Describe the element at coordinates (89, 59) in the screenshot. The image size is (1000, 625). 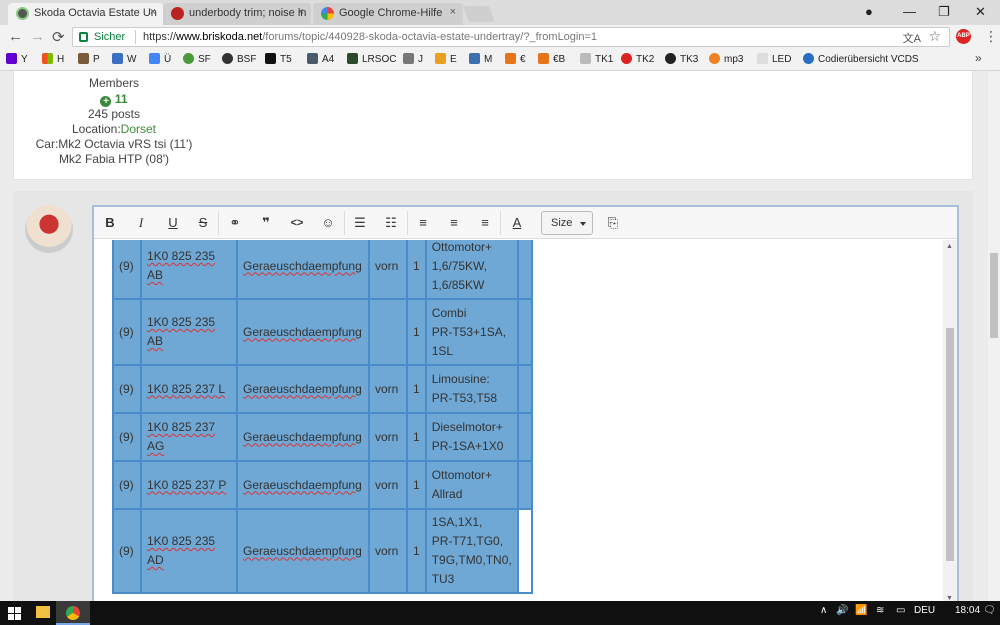
I see `bookmark-p: P` at that location.